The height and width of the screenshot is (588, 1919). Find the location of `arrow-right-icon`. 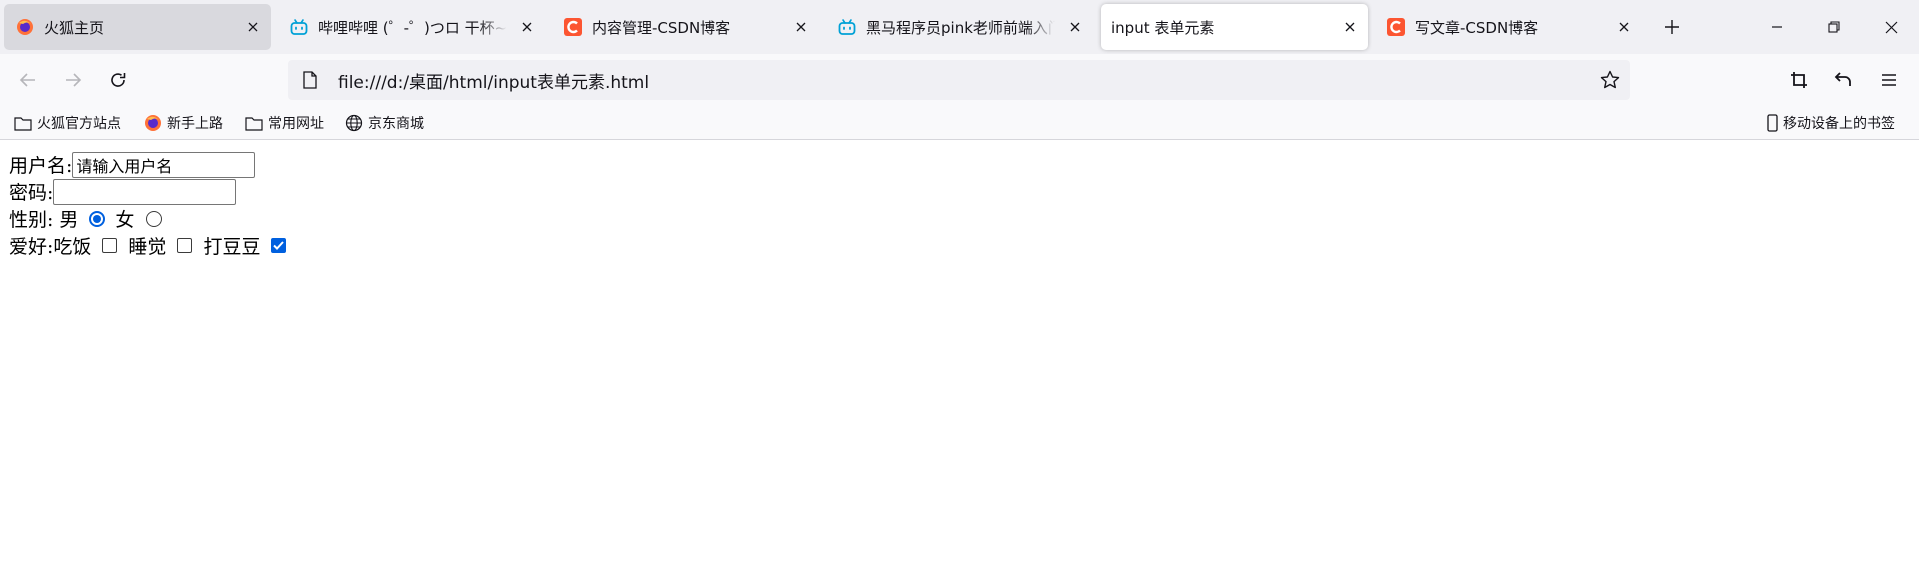

arrow-right-icon is located at coordinates (74, 80).